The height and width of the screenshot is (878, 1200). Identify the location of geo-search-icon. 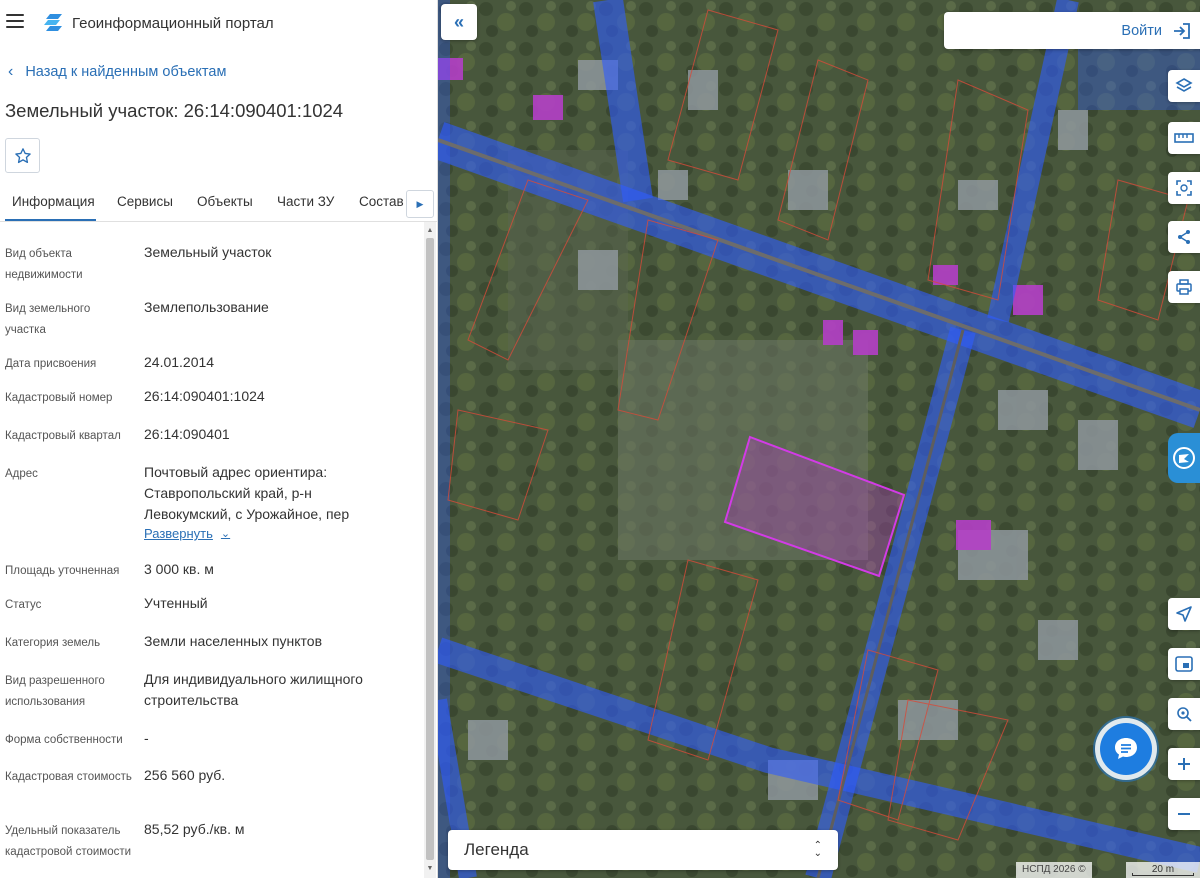
(1184, 714).